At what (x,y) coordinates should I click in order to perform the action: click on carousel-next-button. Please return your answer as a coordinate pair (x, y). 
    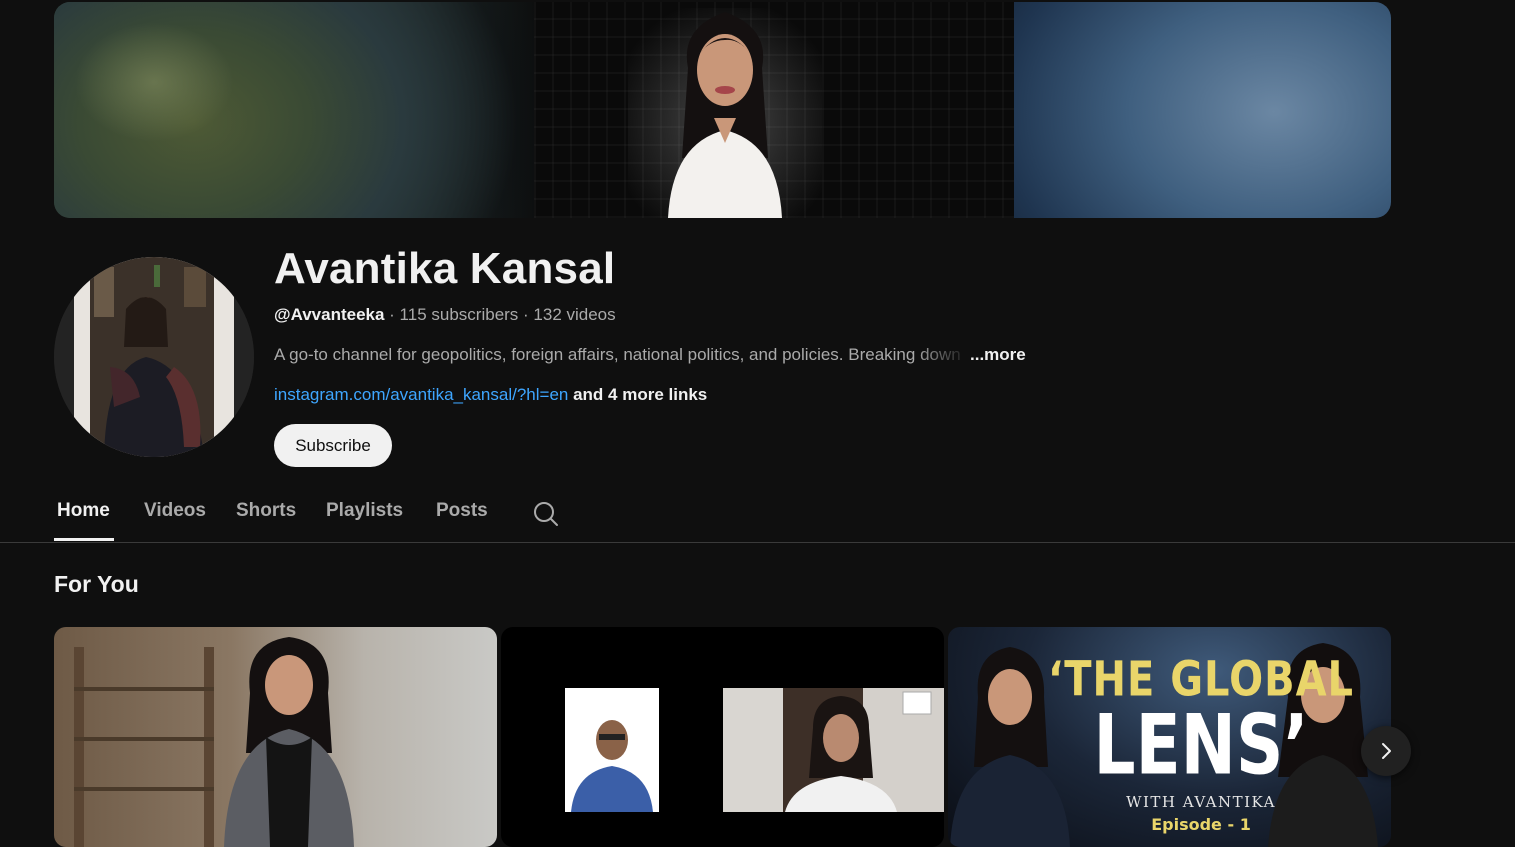
    Looking at the image, I should click on (1386, 751).